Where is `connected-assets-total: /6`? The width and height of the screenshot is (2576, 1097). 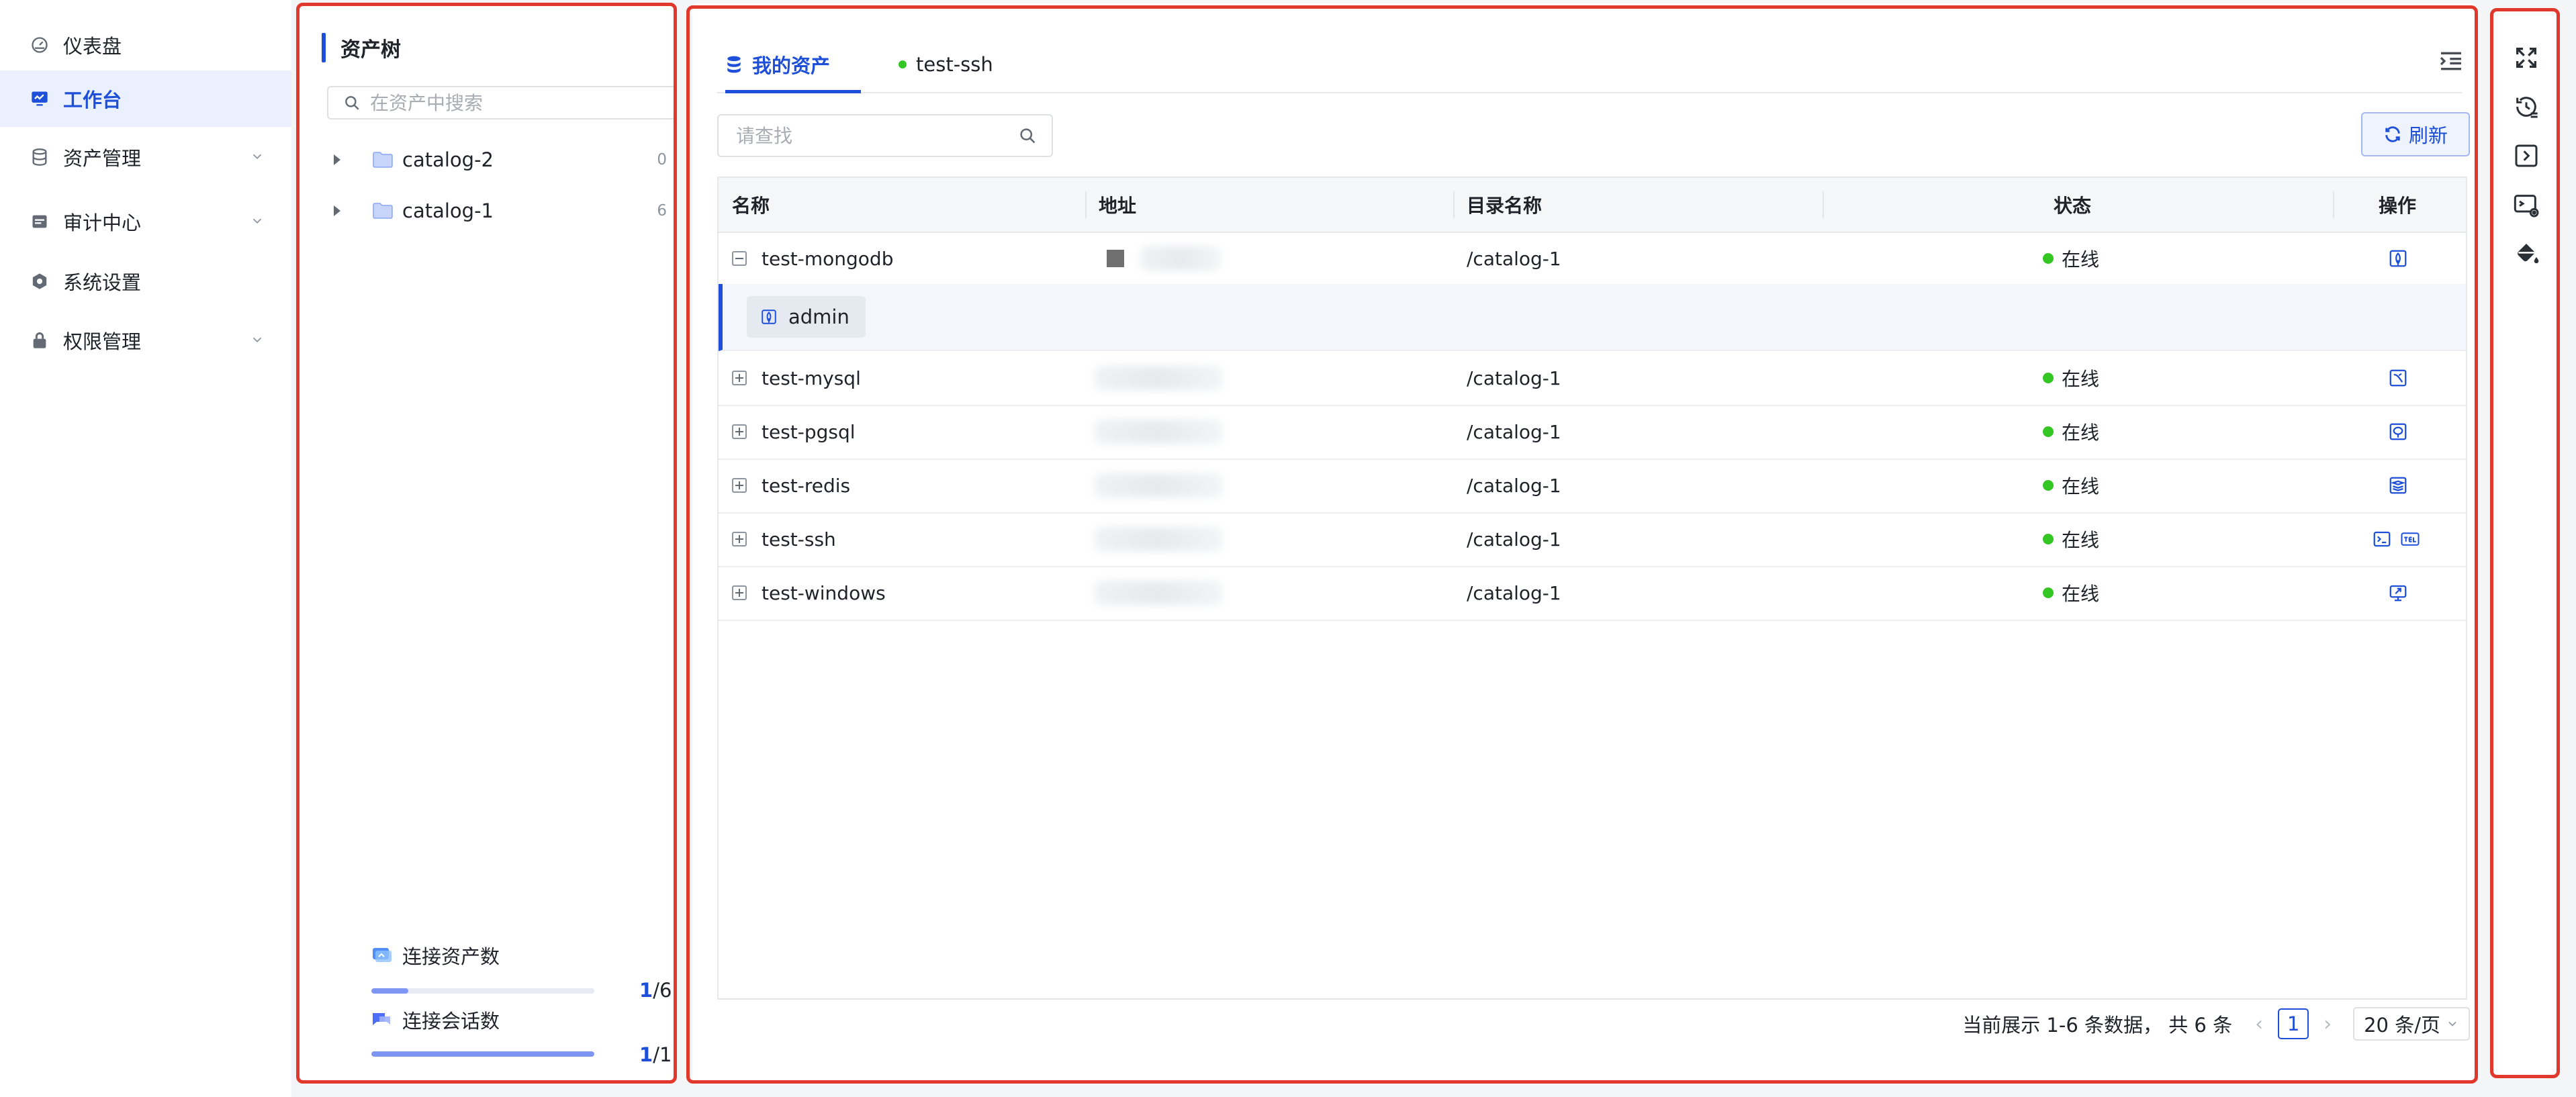 connected-assets-total: /6 is located at coordinates (662, 990).